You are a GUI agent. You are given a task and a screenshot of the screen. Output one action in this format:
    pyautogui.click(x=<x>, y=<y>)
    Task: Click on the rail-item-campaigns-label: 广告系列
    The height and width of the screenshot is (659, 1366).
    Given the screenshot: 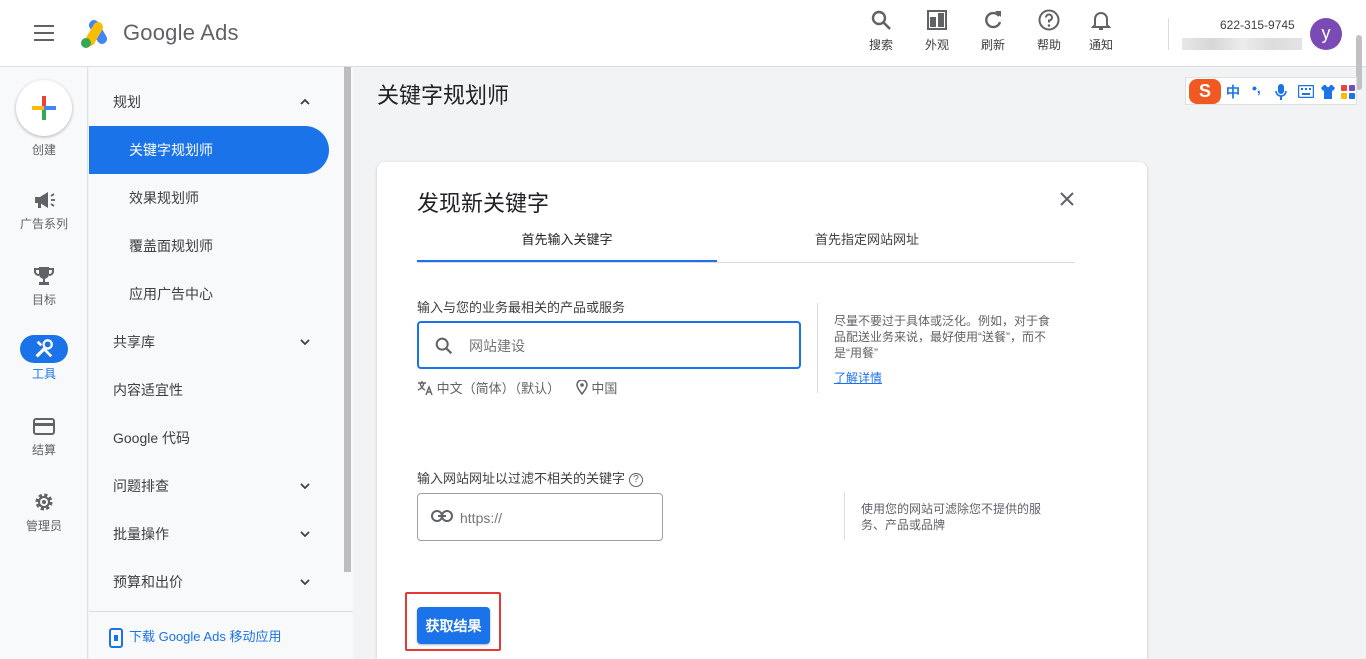 What is the action you would take?
    pyautogui.click(x=43, y=224)
    